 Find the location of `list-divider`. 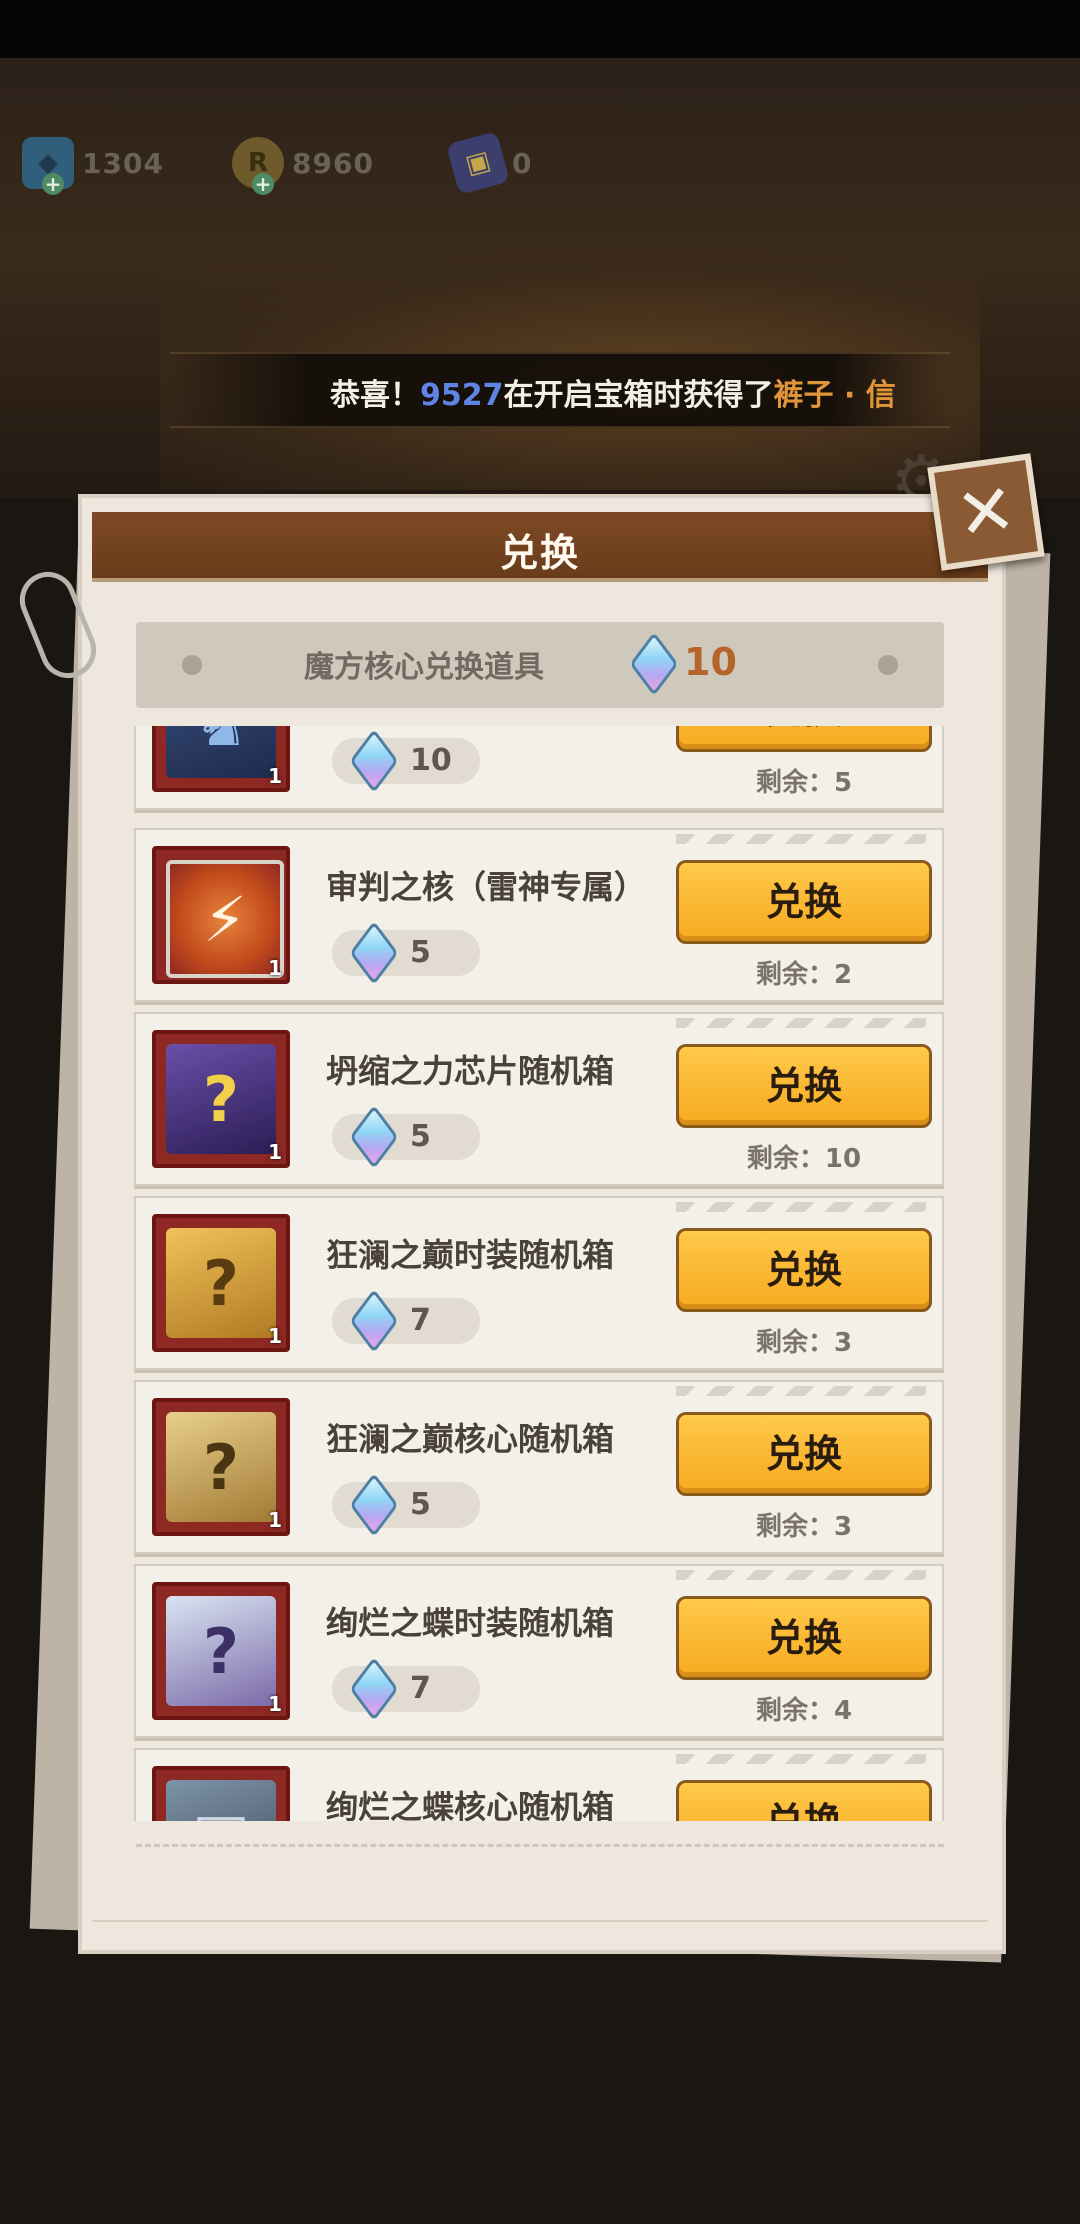

list-divider is located at coordinates (540, 1845).